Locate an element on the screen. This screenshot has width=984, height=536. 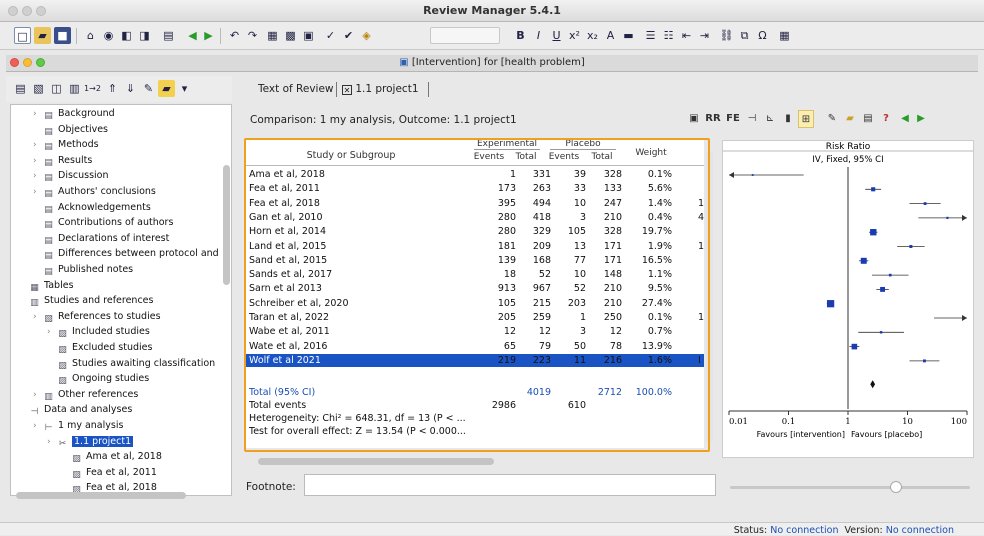
check-in-icon: ◧ is located at coordinates (126, 35).